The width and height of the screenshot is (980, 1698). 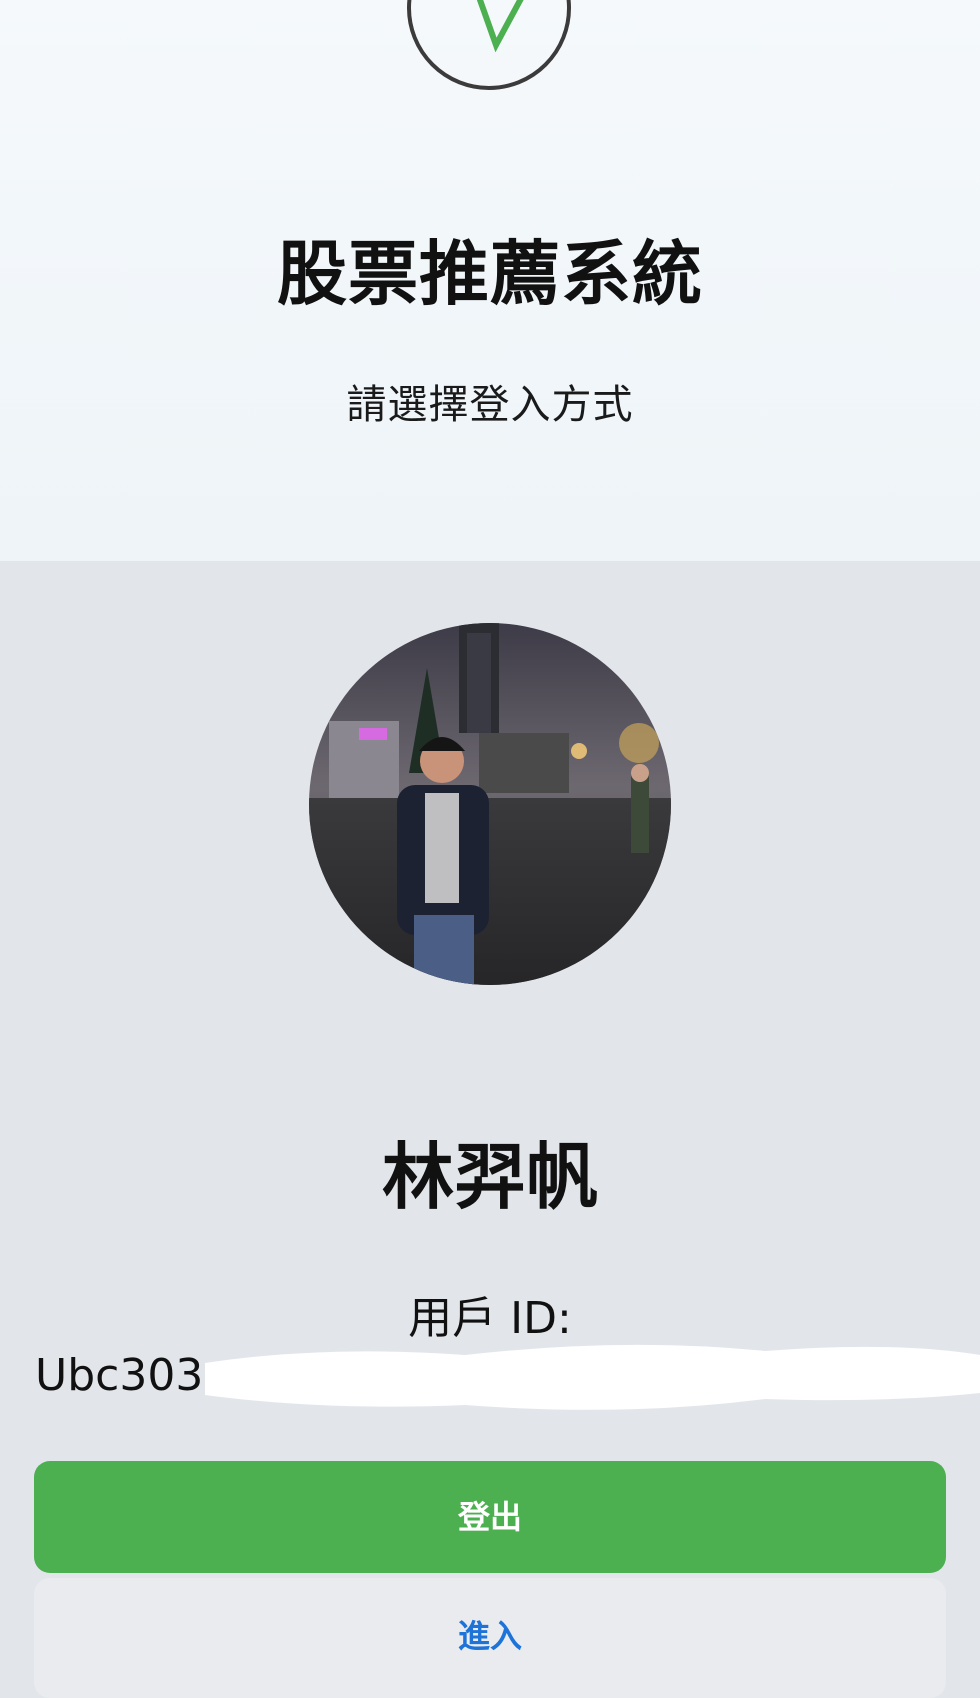 I want to click on stock-trend-logo-icon, so click(x=489, y=45).